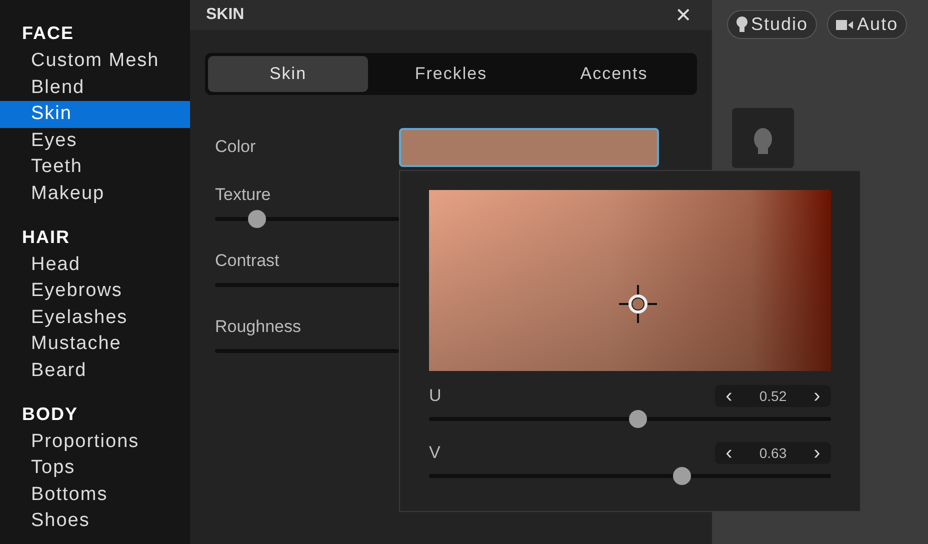 The width and height of the screenshot is (928, 544). Describe the element at coordinates (529, 147) in the screenshot. I see `color-swatch` at that location.